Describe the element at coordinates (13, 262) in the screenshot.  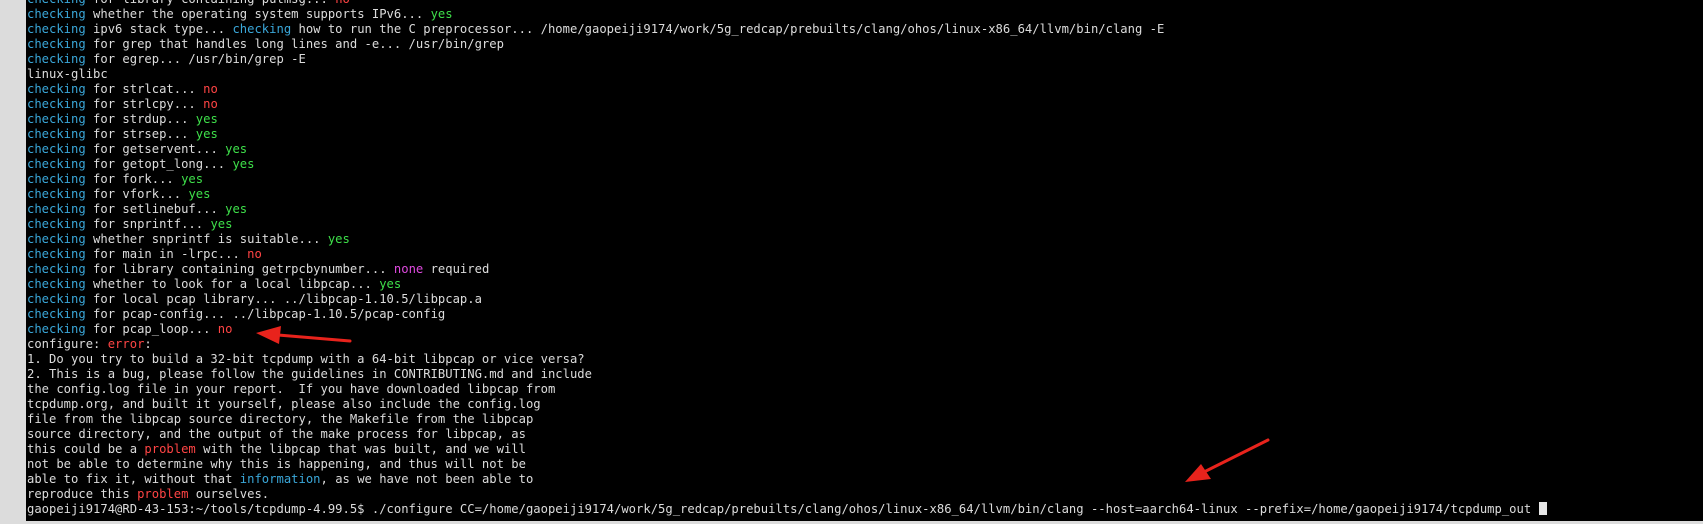
I see `window-left-gutter` at that location.